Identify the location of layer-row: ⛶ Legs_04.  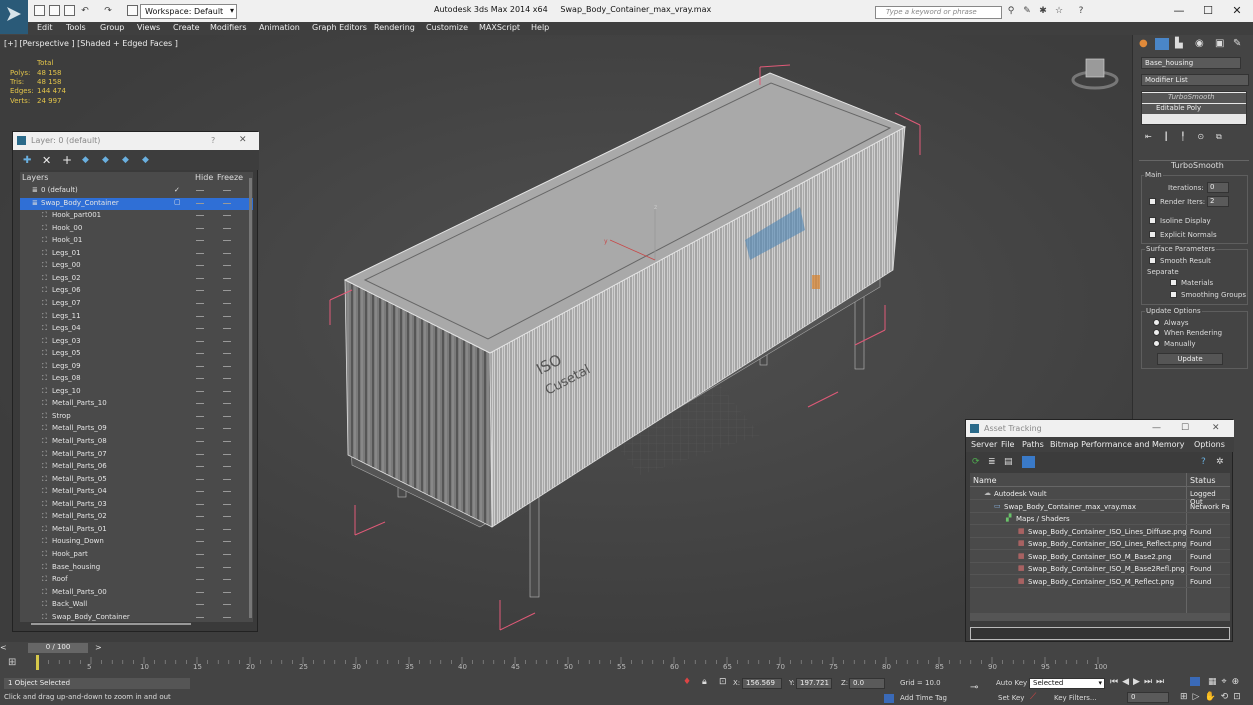
(136, 329).